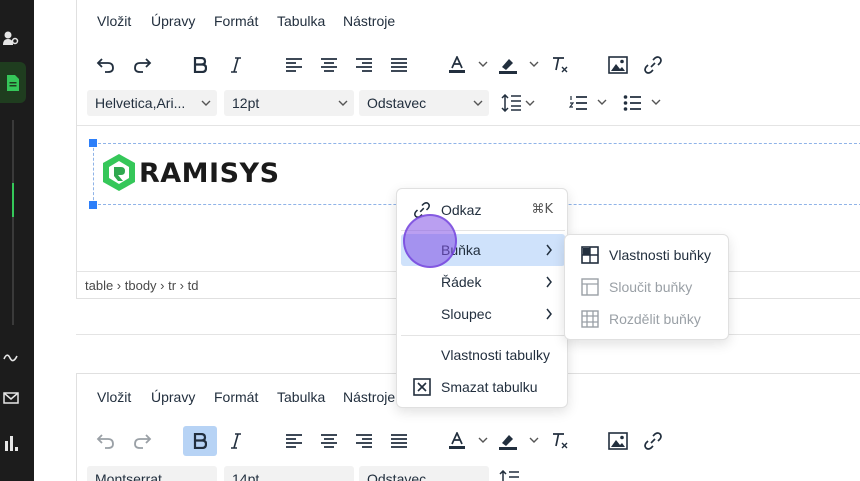 This screenshot has height=481, width=860. What do you see at coordinates (489, 387) in the screenshot?
I see `ctx-delete-table-label: Smazat tabulku` at bounding box center [489, 387].